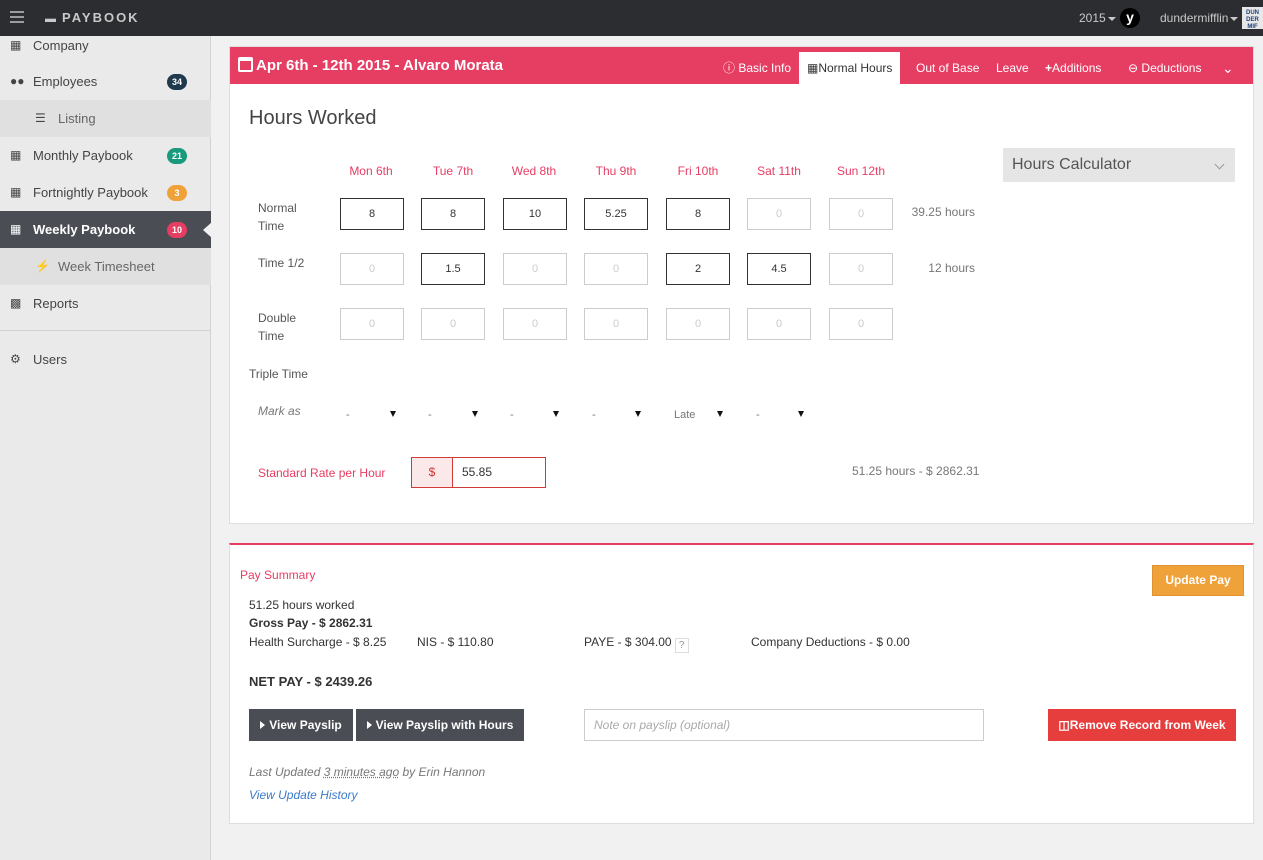 The height and width of the screenshot is (860, 1263). I want to click on payslip-note-input: Note on payslip (optional), so click(784, 725).